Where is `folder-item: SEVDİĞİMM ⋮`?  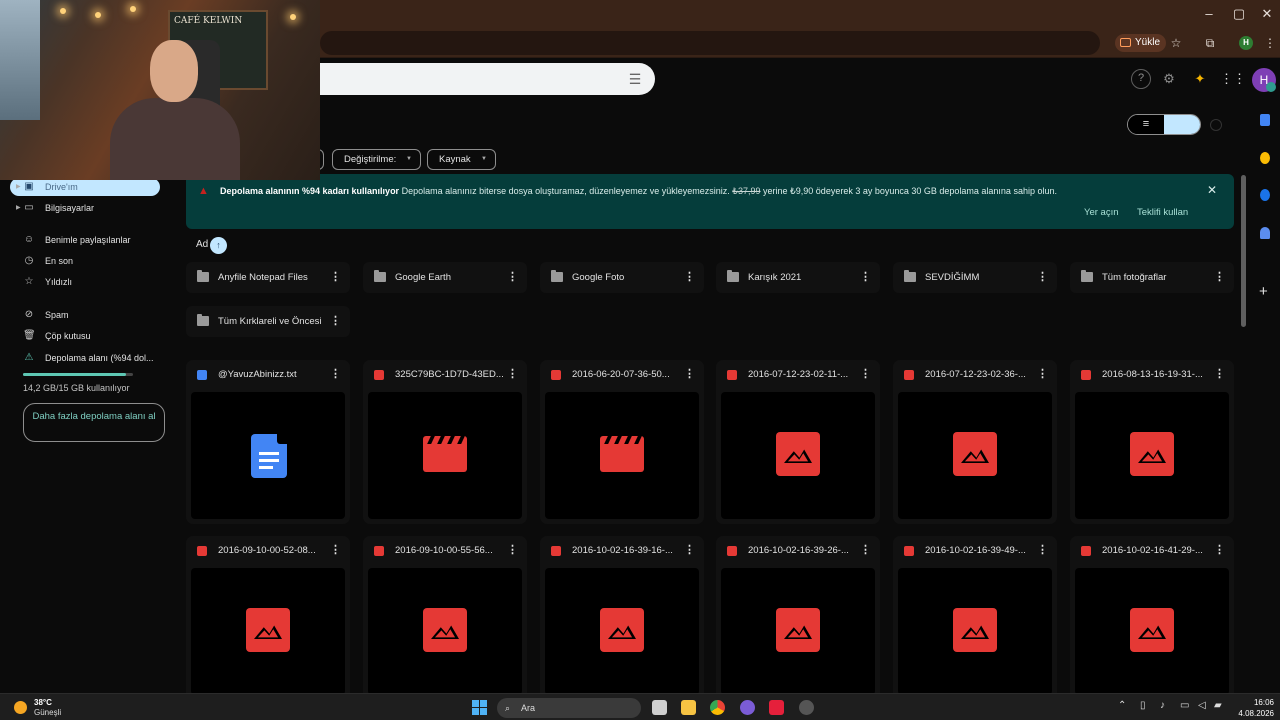 folder-item: SEVDİĞİMM ⋮ is located at coordinates (975, 277).